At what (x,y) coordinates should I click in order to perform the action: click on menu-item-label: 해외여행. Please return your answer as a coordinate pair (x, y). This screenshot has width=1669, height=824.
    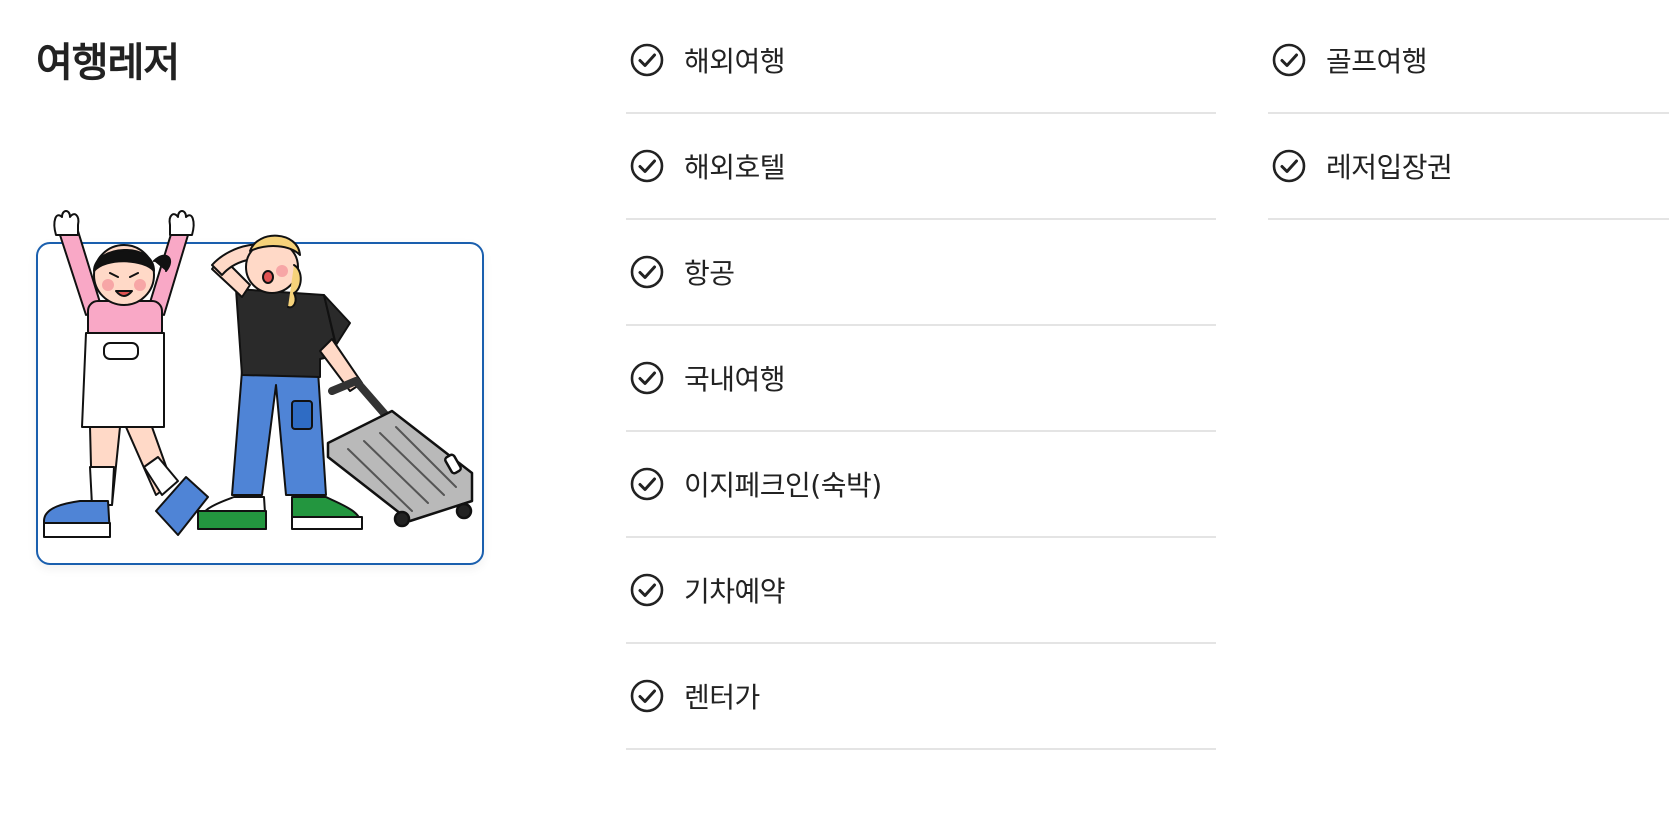
    Looking at the image, I should click on (735, 61).